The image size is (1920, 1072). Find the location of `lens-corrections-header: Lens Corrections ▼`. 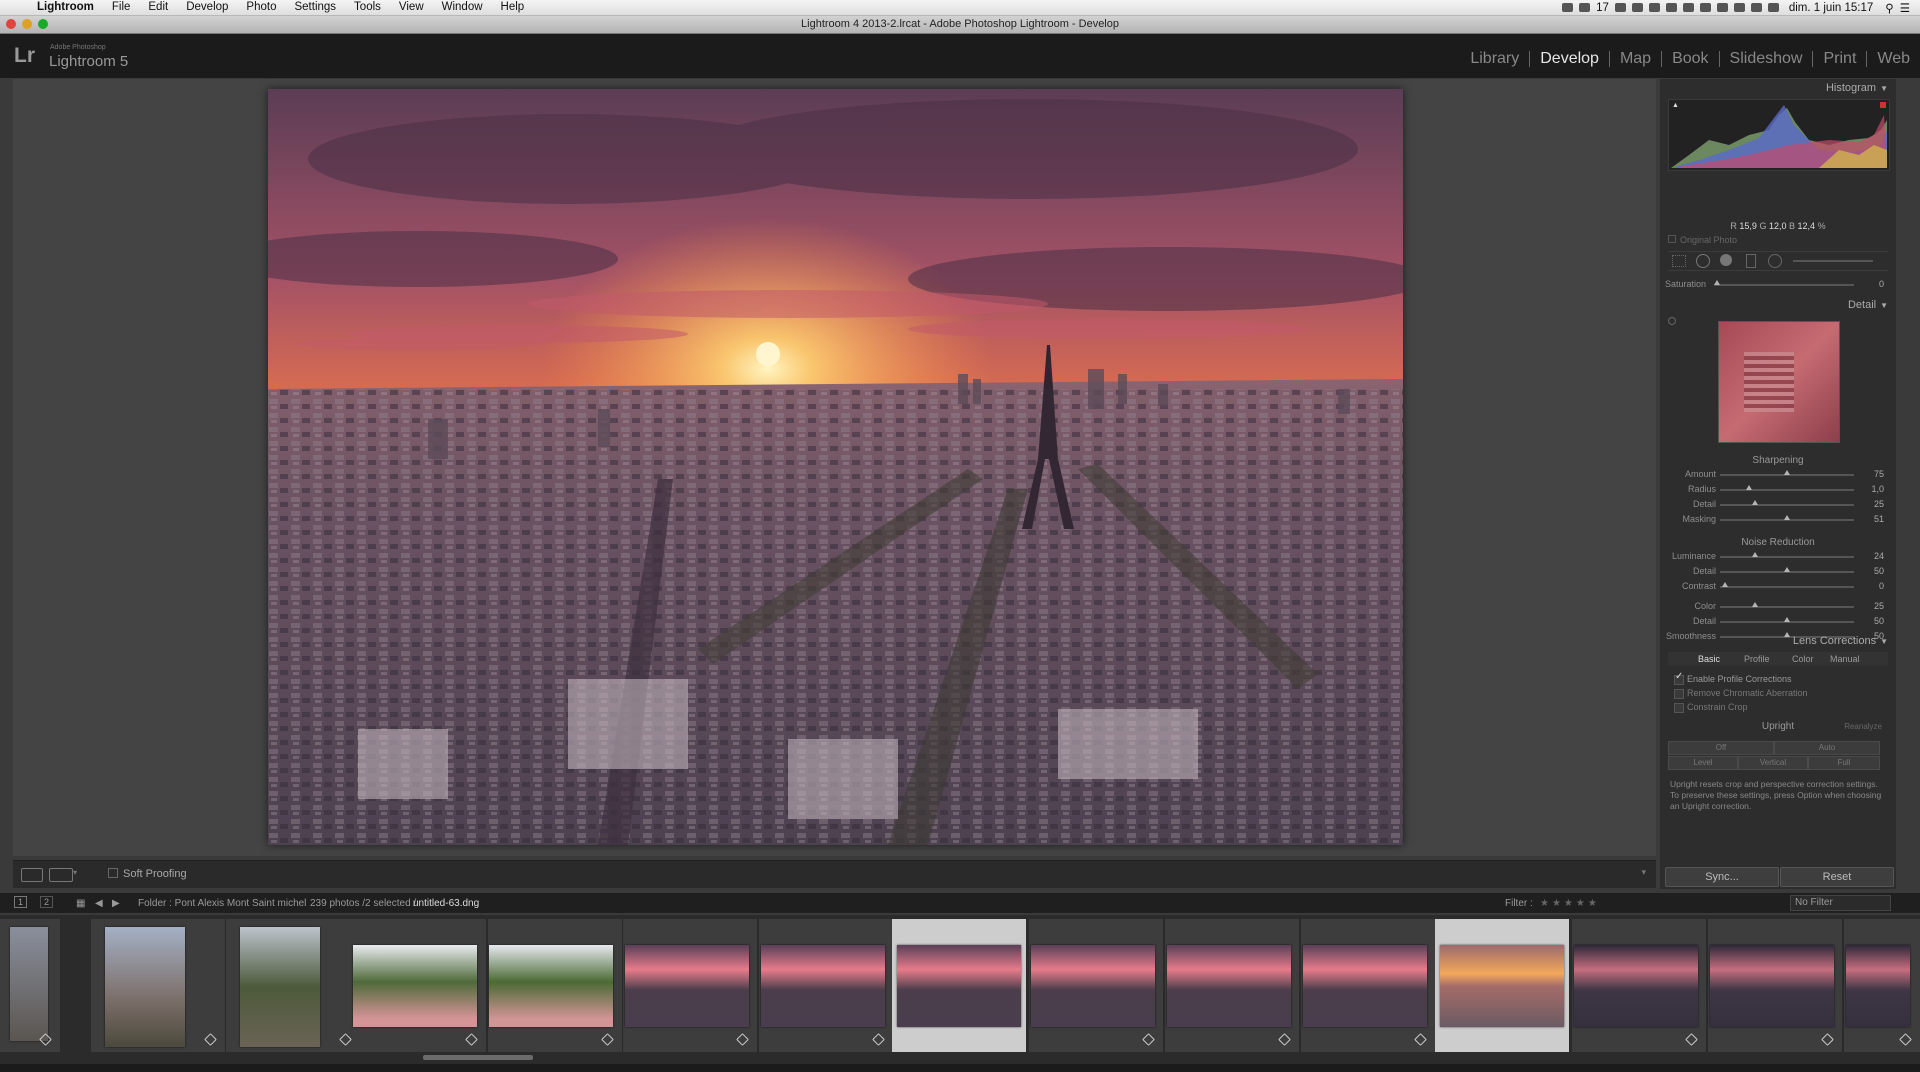

lens-corrections-header: Lens Corrections ▼ is located at coordinates (1840, 641).